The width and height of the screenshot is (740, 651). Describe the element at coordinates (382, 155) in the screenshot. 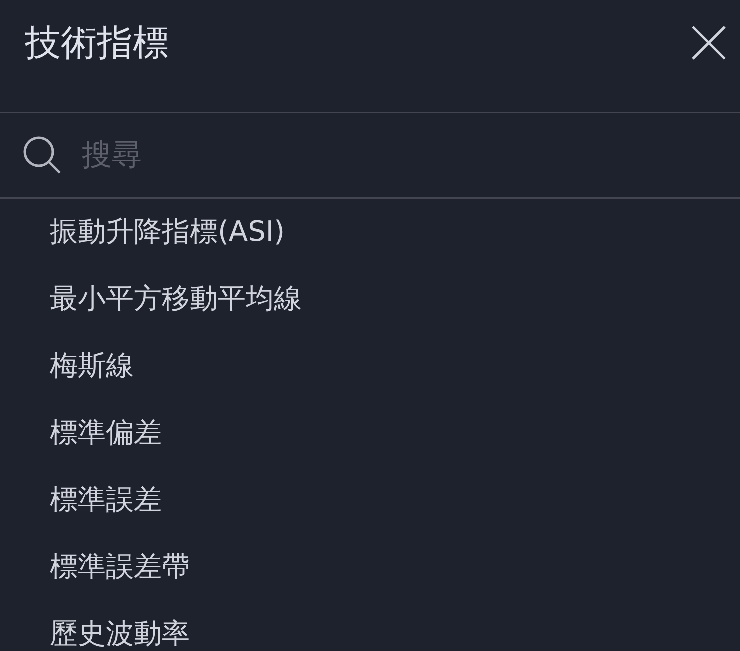

I see `search-field: 搜尋` at that location.